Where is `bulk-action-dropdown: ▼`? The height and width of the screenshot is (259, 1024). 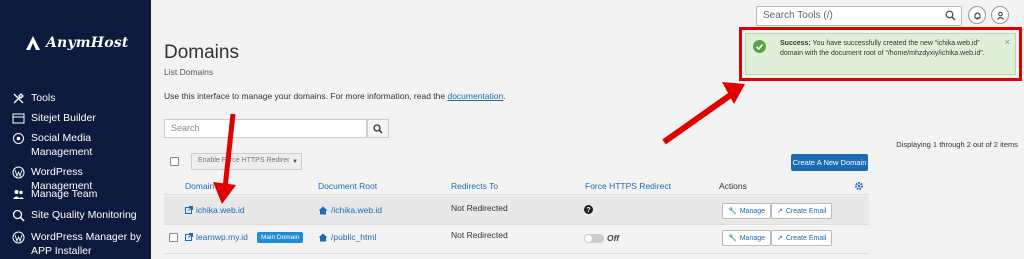
bulk-action-dropdown: ▼ is located at coordinates (295, 161).